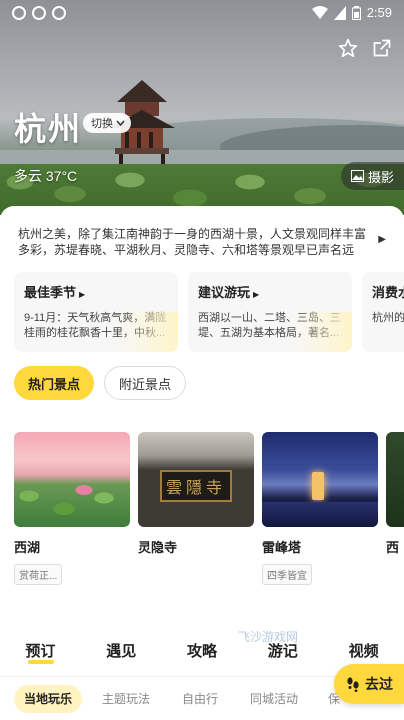  I want to click on hot-spots-chip: 热门景点, so click(54, 383).